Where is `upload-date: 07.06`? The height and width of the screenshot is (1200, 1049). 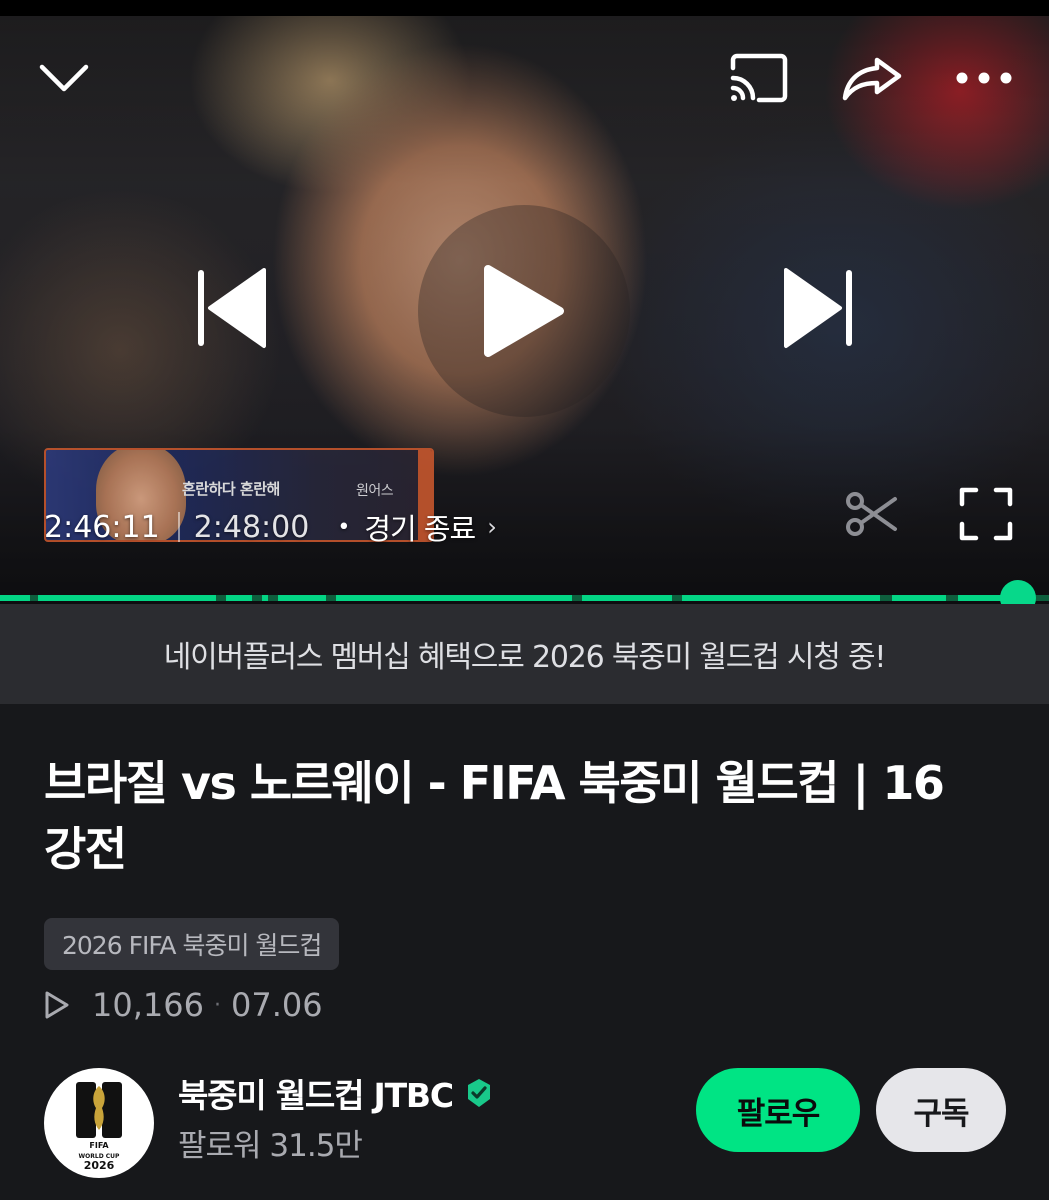
upload-date: 07.06 is located at coordinates (276, 1005).